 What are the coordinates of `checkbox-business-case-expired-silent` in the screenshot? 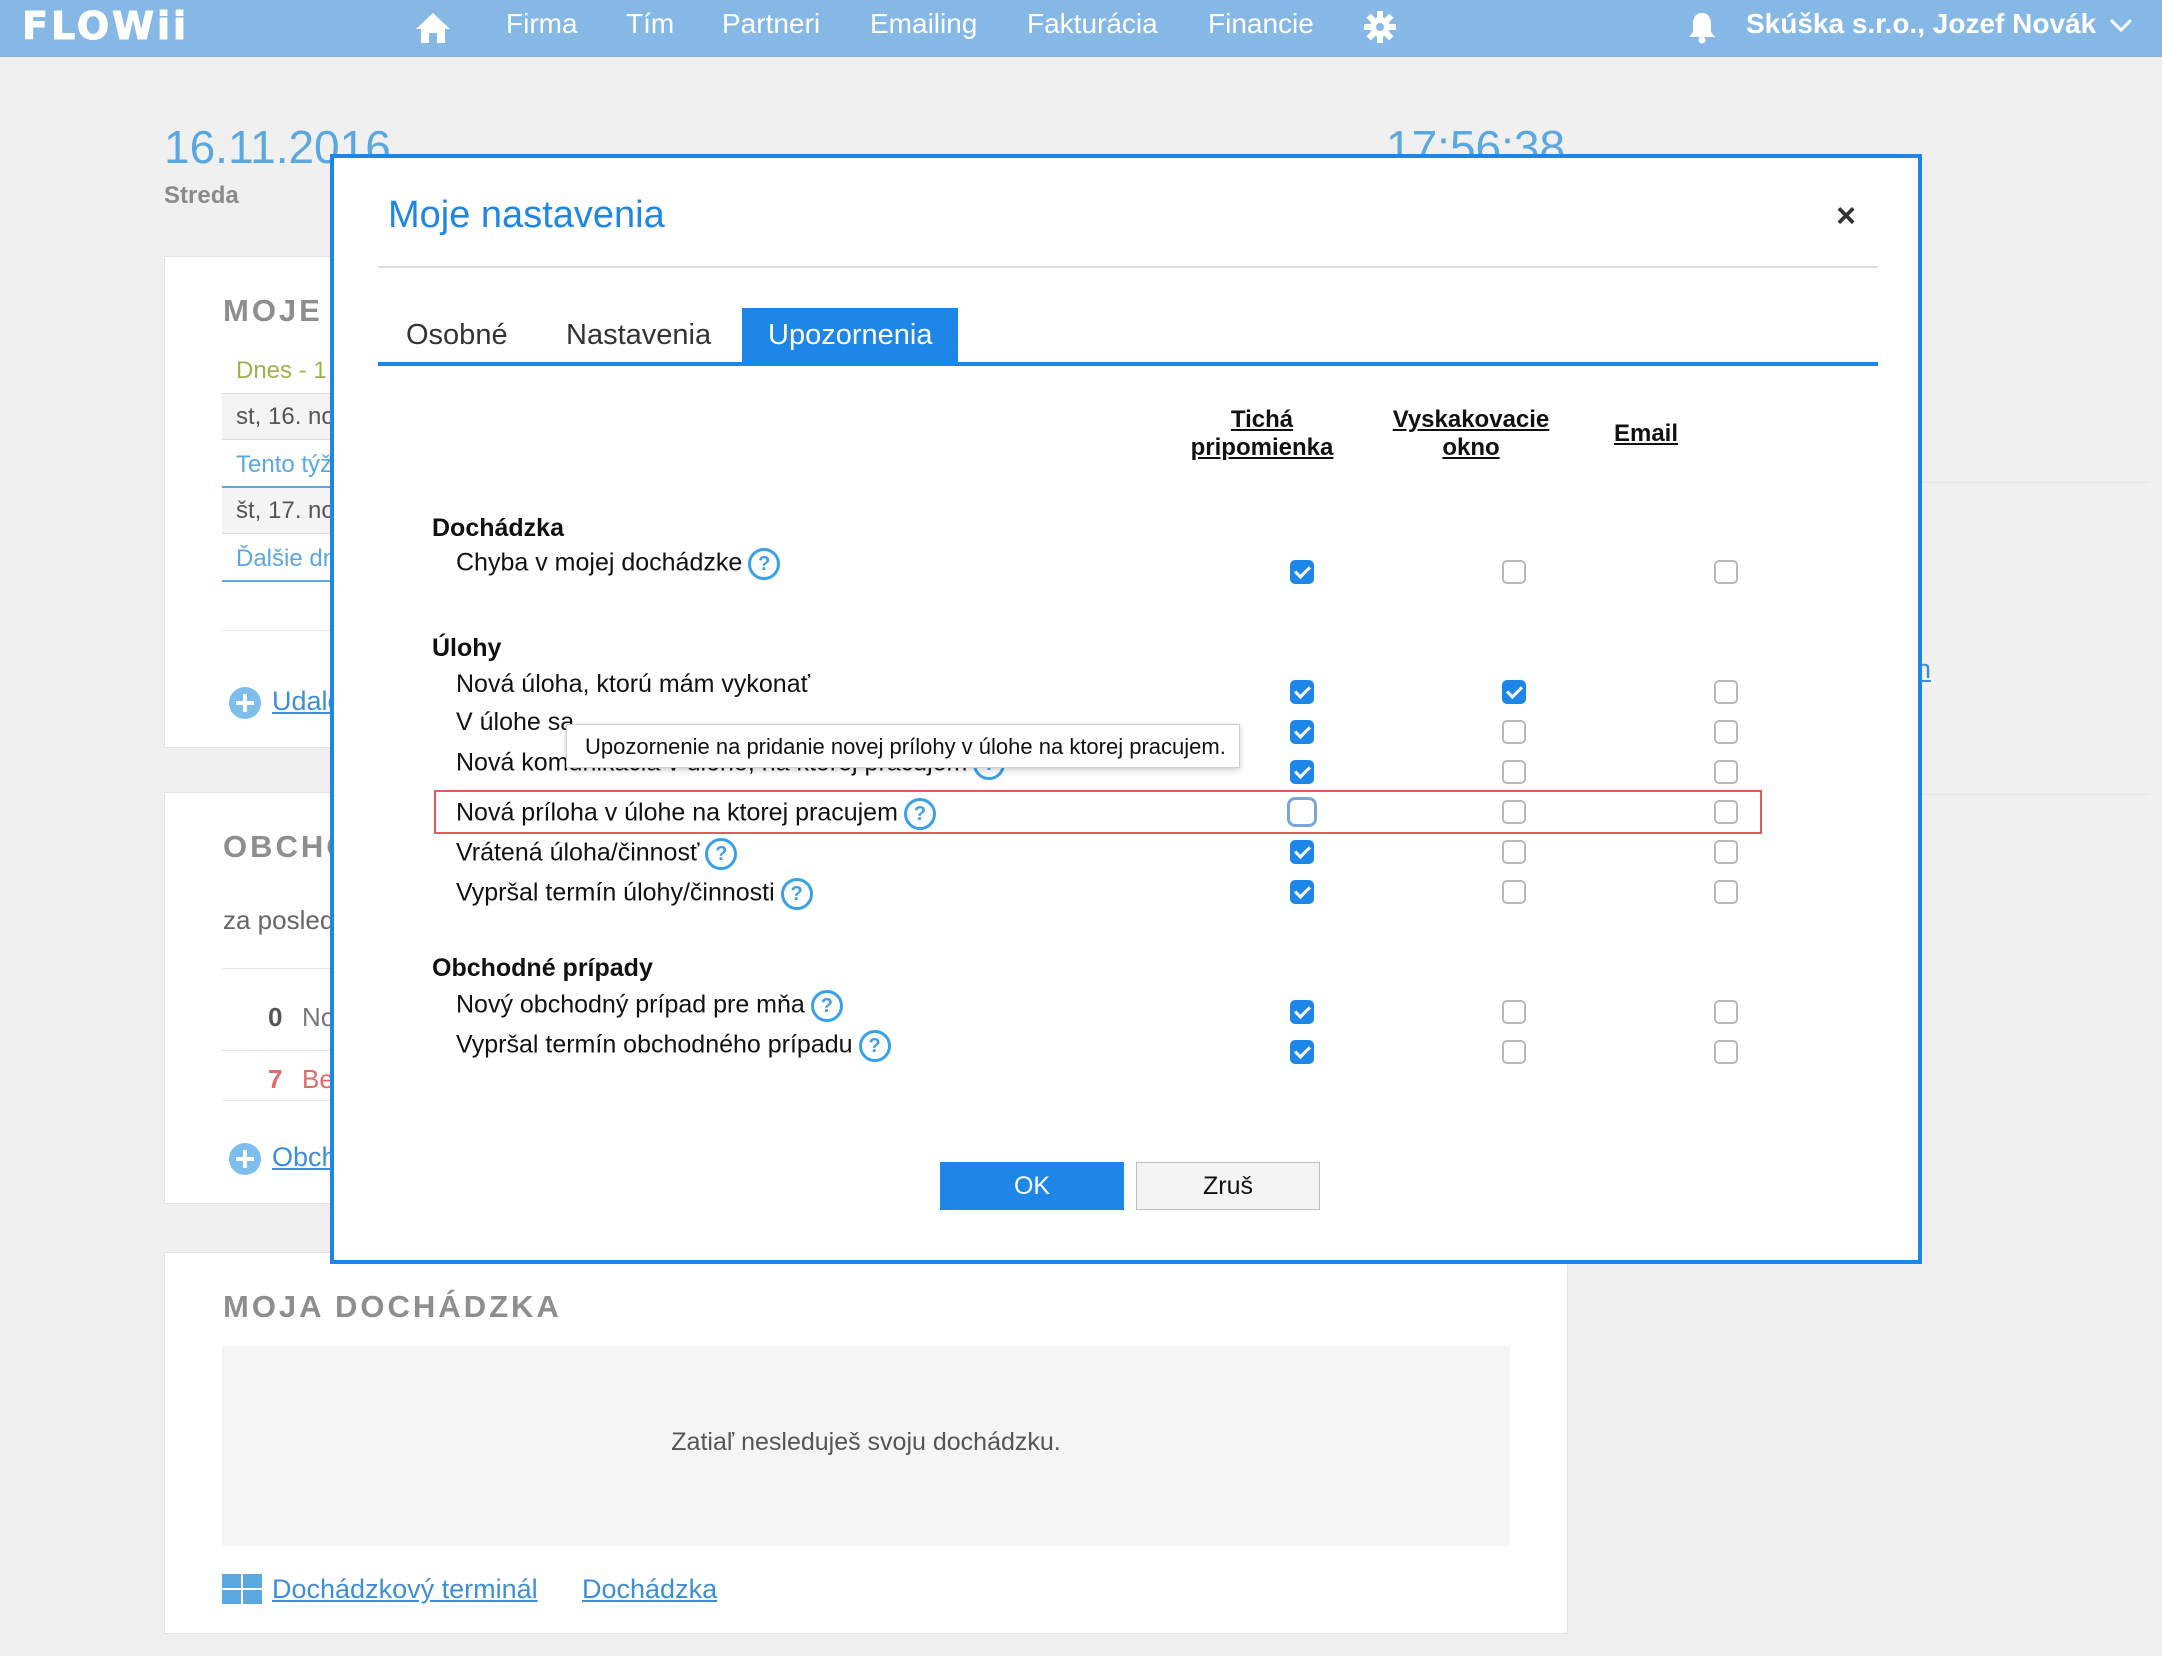 It's located at (1302, 1052).